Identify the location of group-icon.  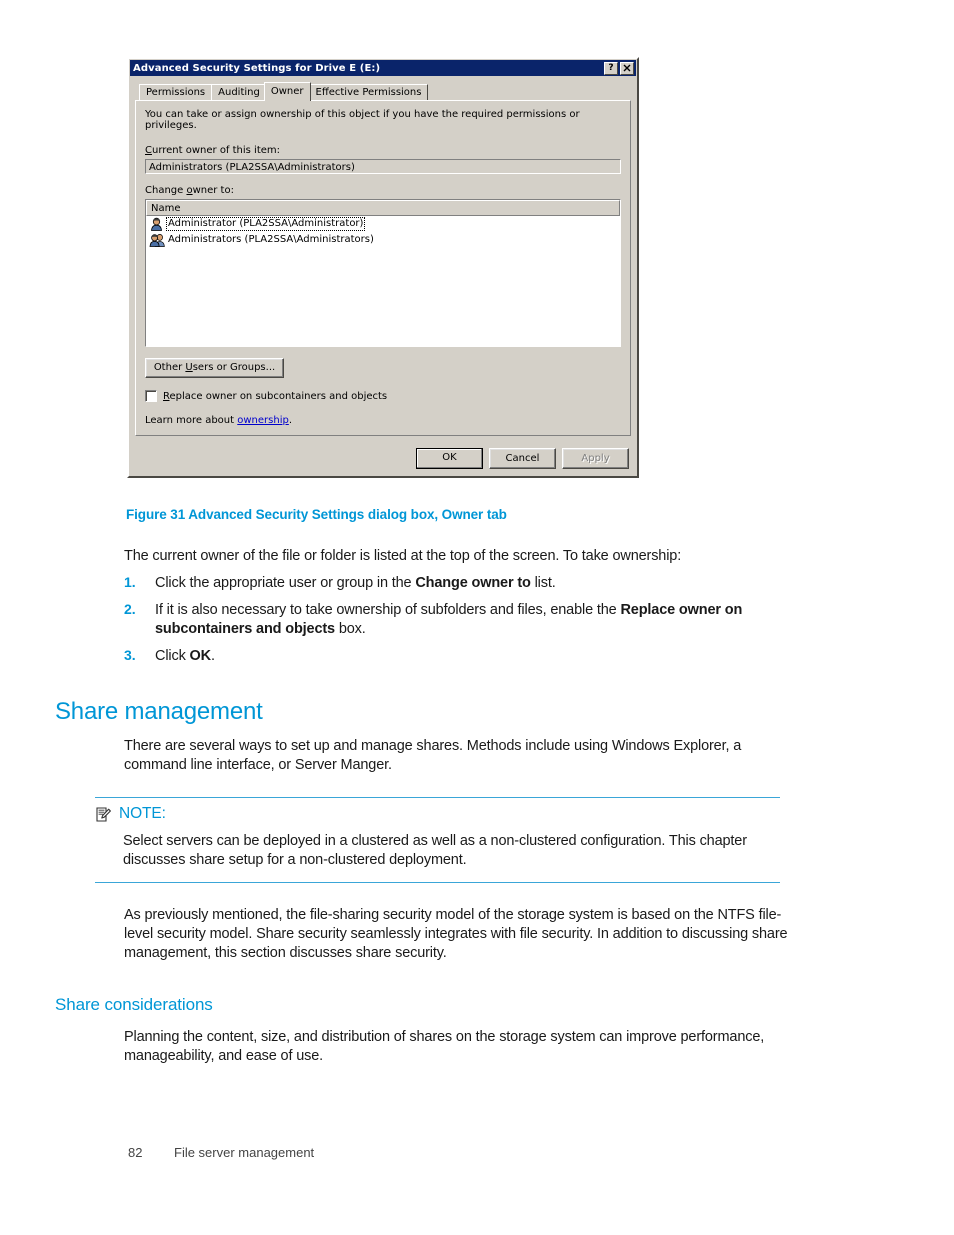
(157, 240).